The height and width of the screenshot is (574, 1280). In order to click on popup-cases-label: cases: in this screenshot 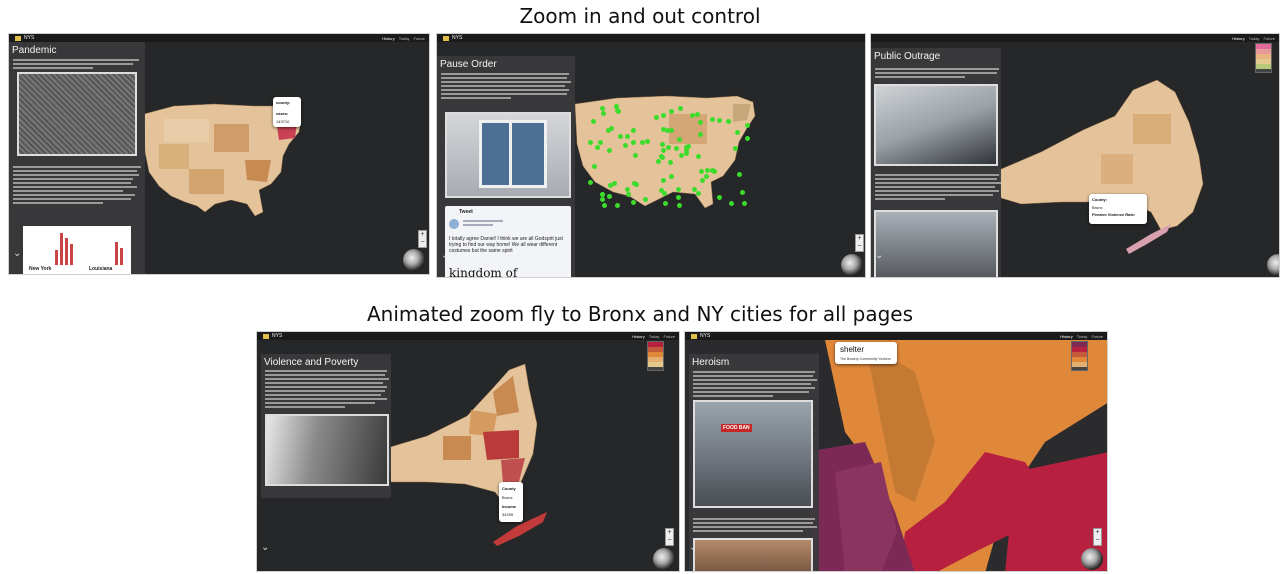, I will do `click(282, 113)`.